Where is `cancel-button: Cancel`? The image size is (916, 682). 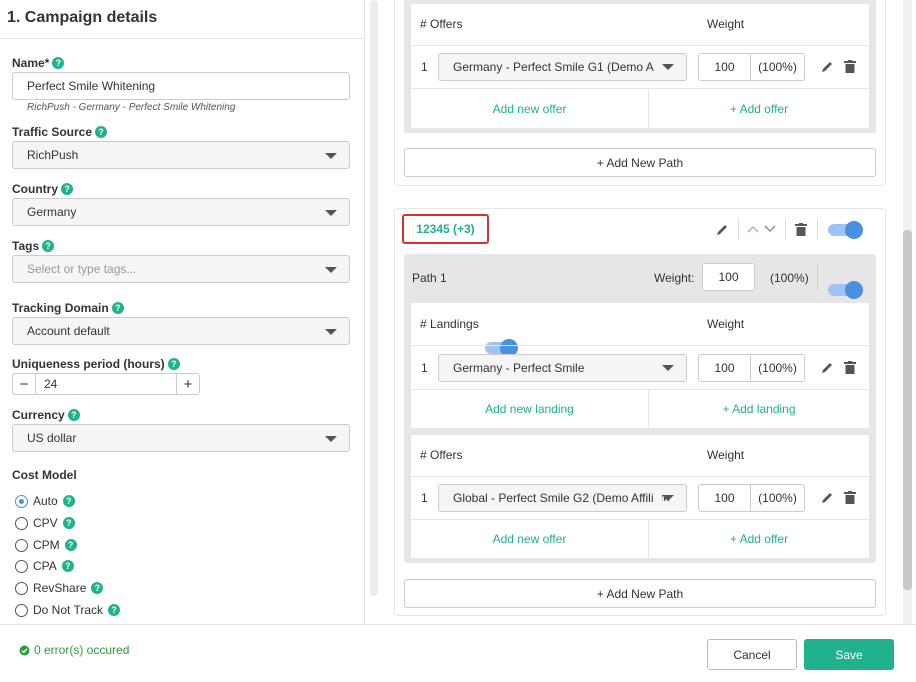 cancel-button: Cancel is located at coordinates (752, 654).